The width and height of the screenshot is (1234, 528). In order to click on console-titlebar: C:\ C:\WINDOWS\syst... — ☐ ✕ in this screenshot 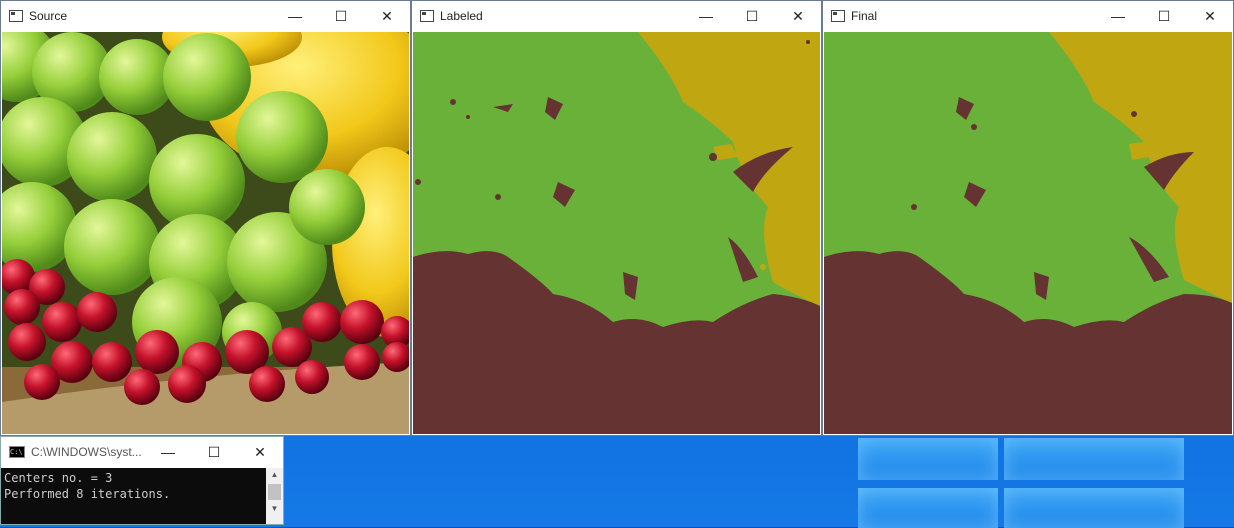, I will do `click(142, 452)`.